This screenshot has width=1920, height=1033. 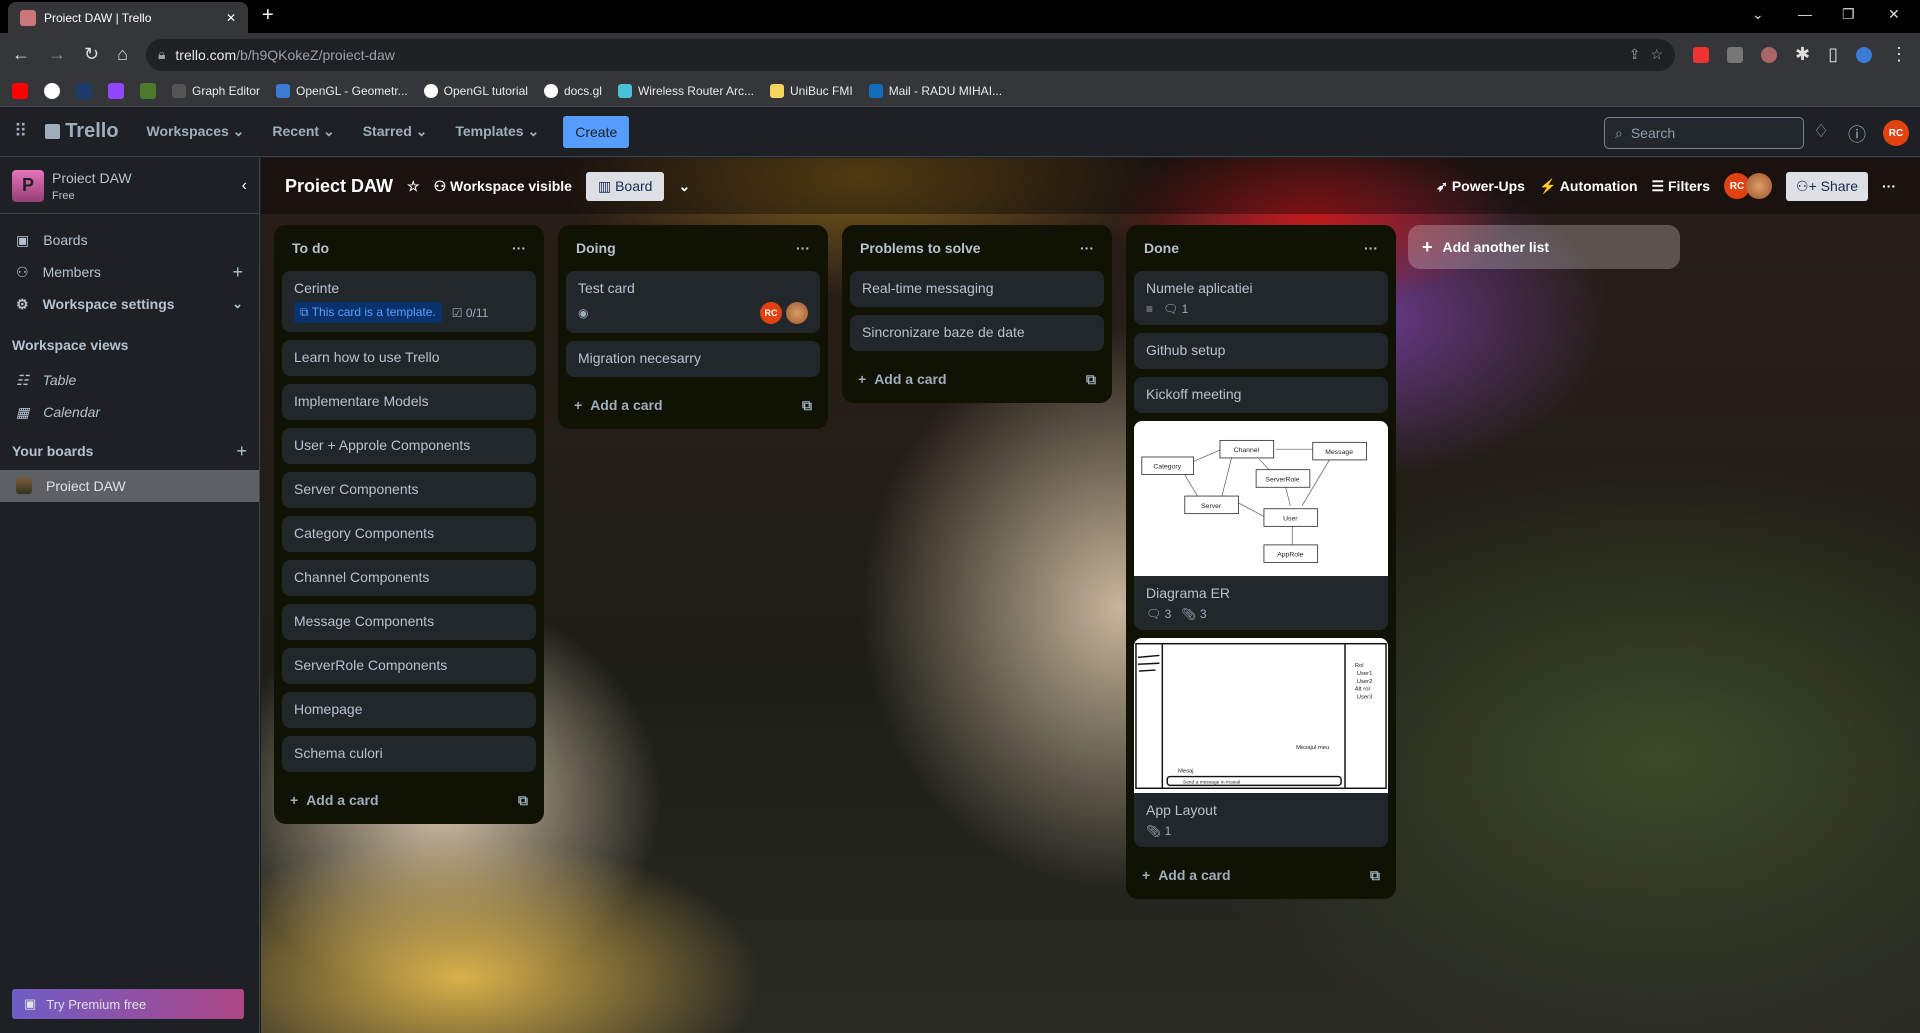 What do you see at coordinates (1857, 134) in the screenshot?
I see `help-icon: ⓘ` at bounding box center [1857, 134].